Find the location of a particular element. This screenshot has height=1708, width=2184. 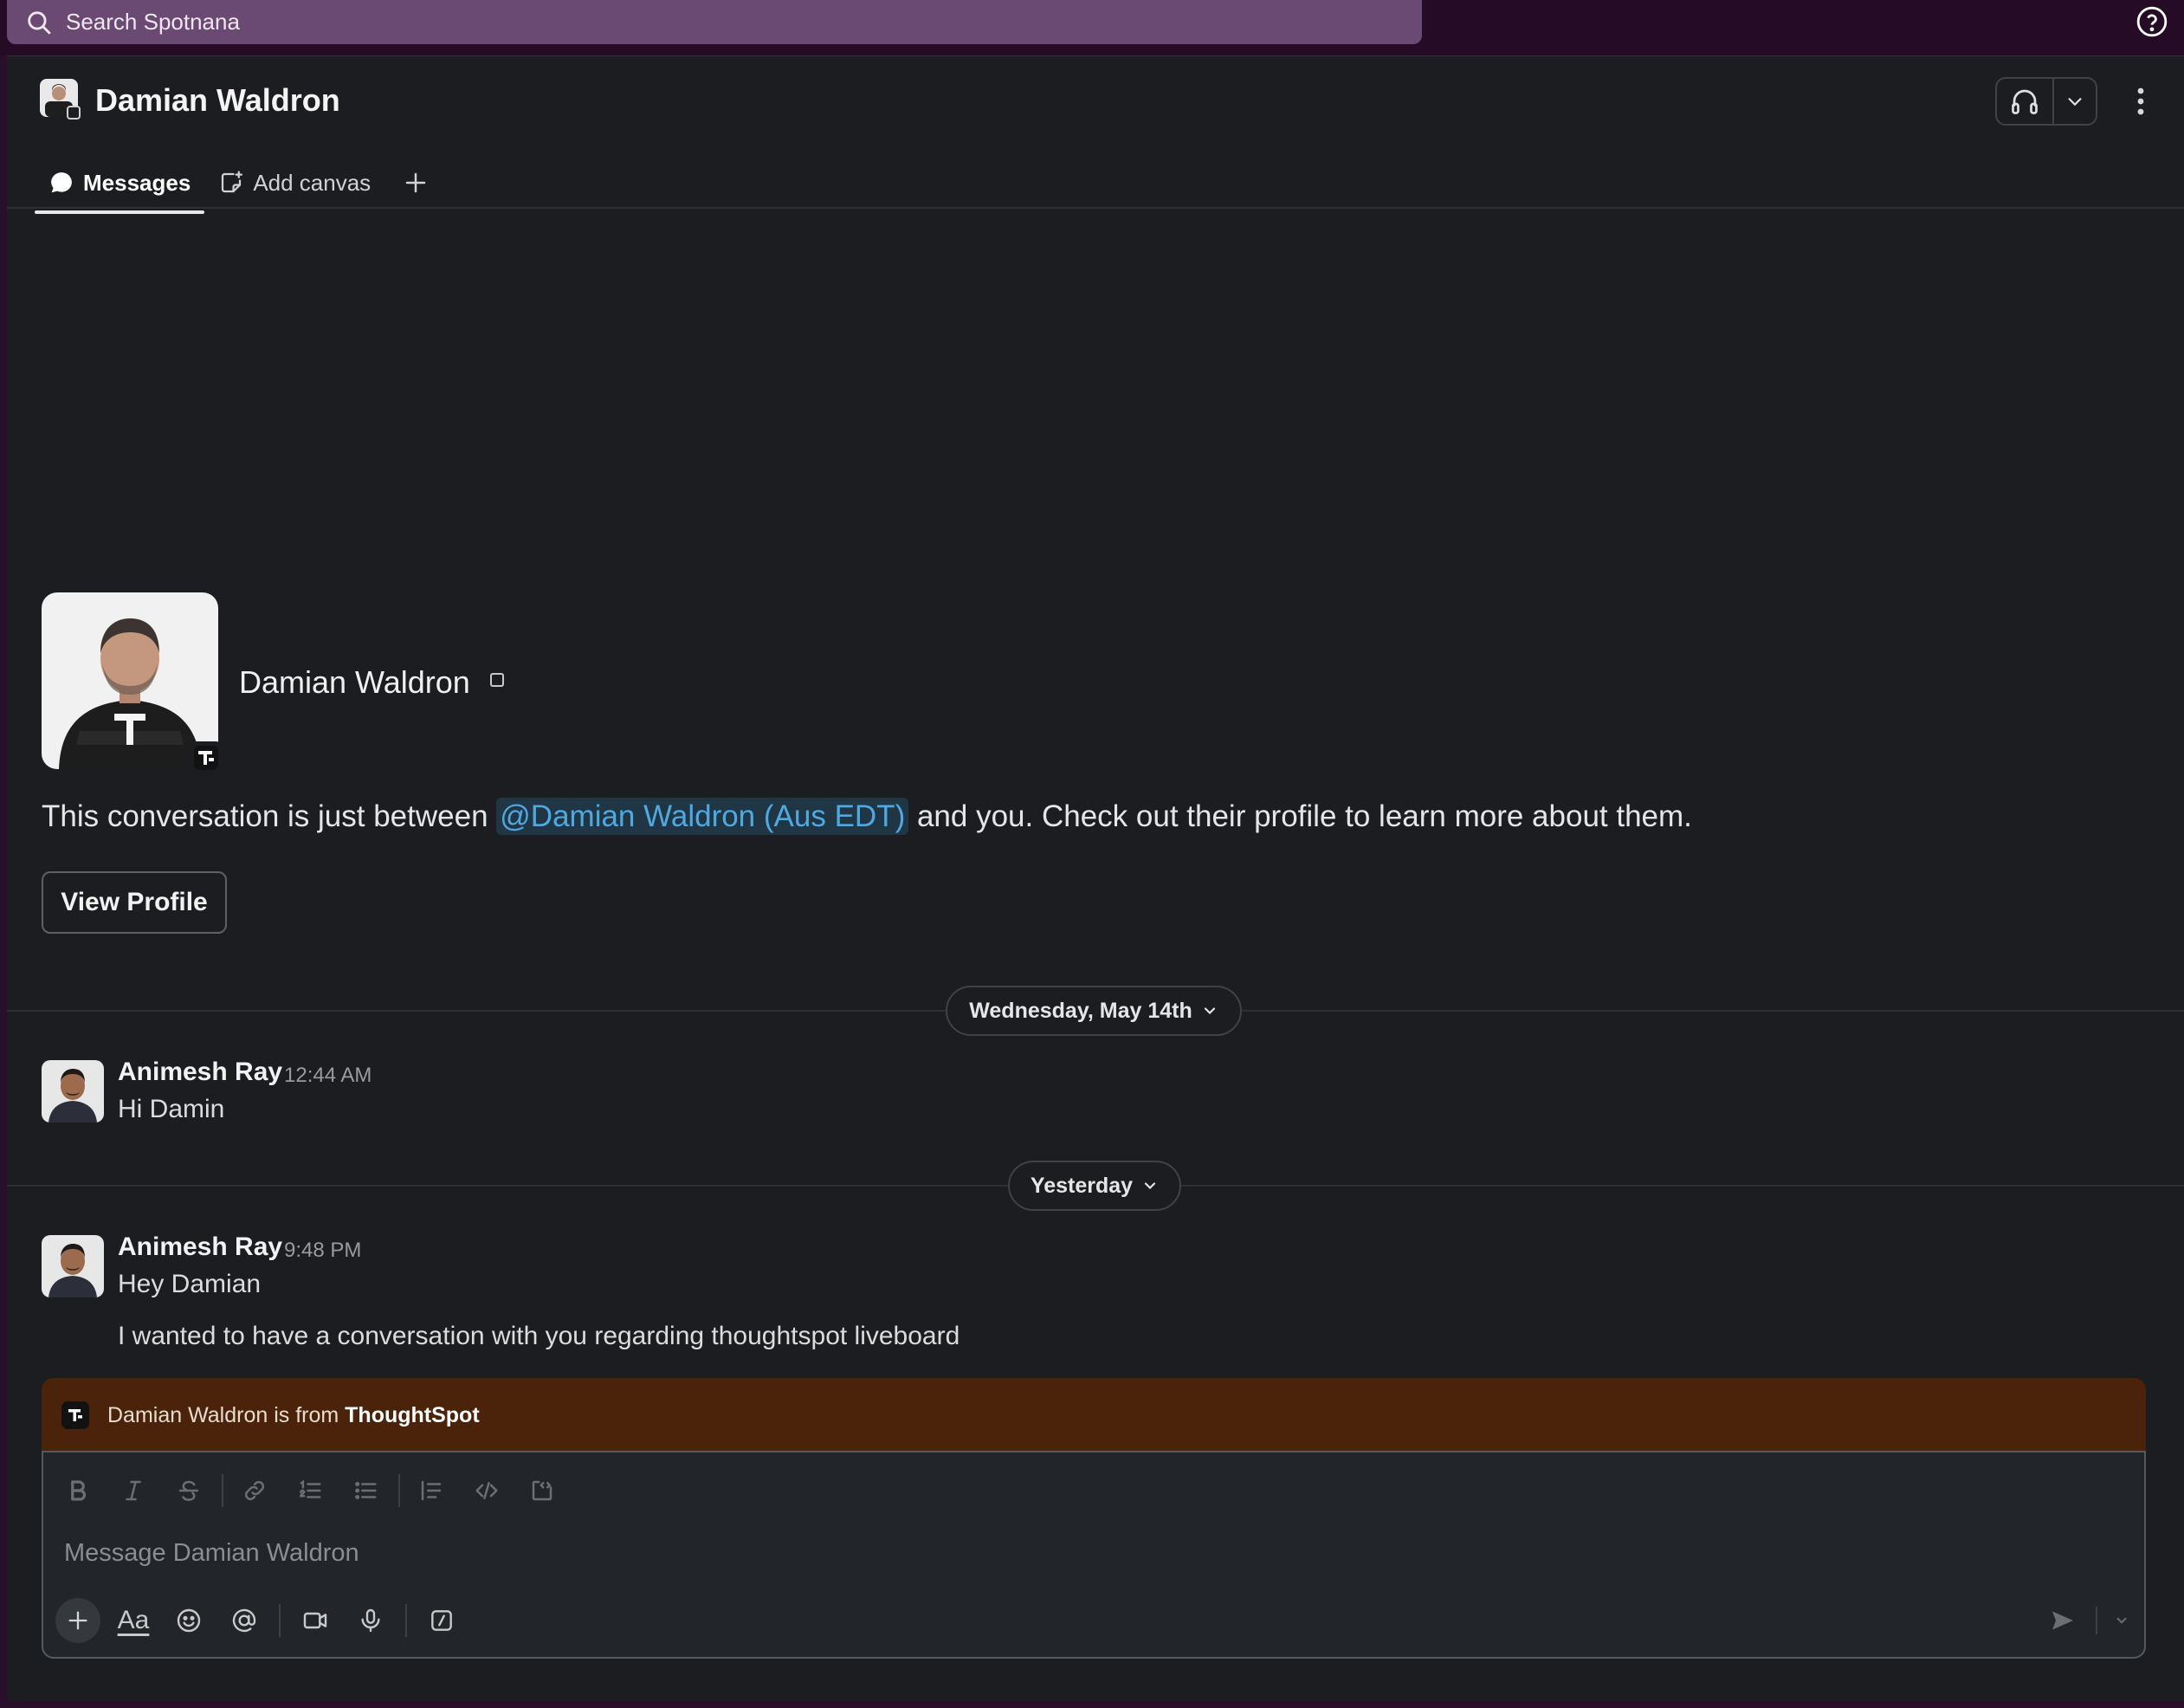

message-text: Hi Damin is located at coordinates (171, 1109).